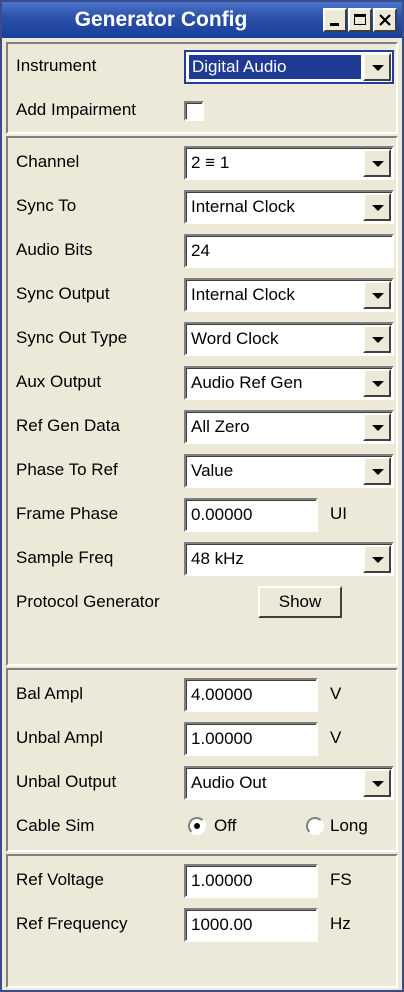  Describe the element at coordinates (56, 65) in the screenshot. I see `instrument-label: Instrument` at that location.